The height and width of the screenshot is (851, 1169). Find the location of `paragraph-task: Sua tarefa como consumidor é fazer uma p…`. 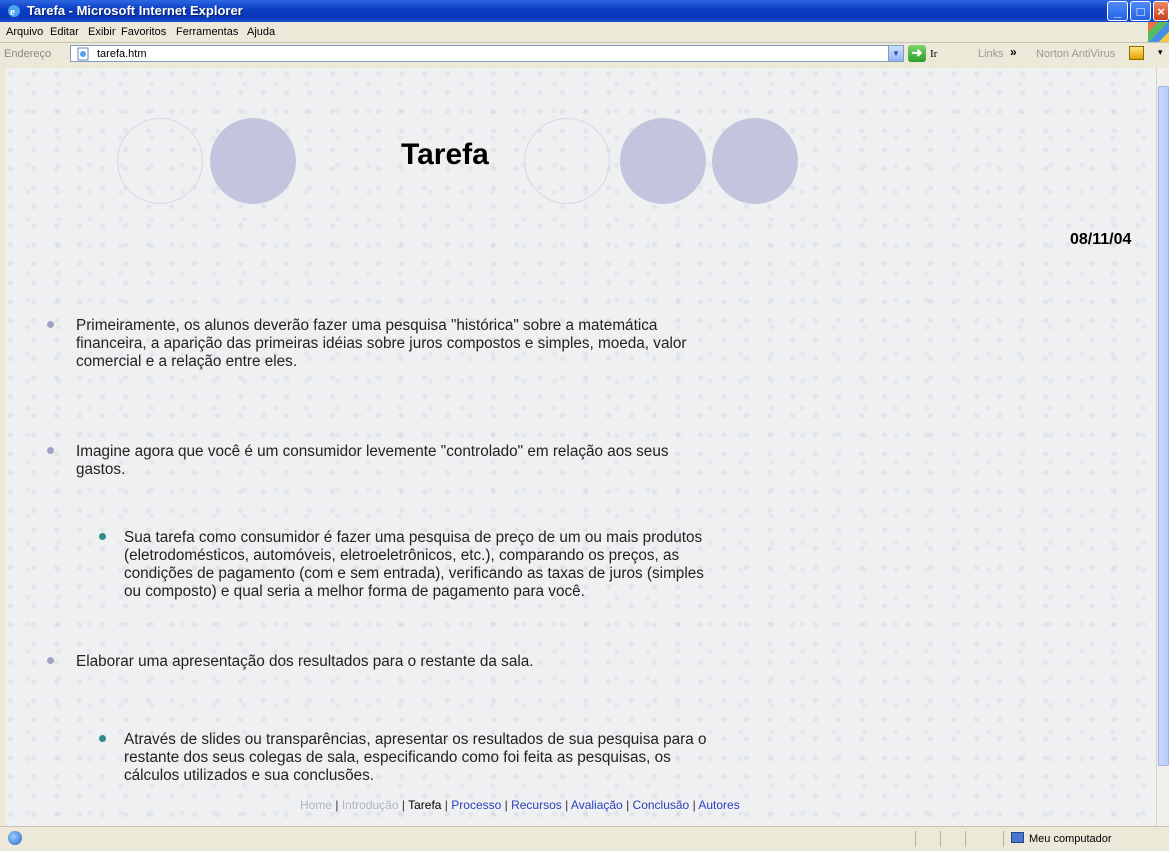

paragraph-task: Sua tarefa como consumidor é fazer uma p… is located at coordinates (414, 564).